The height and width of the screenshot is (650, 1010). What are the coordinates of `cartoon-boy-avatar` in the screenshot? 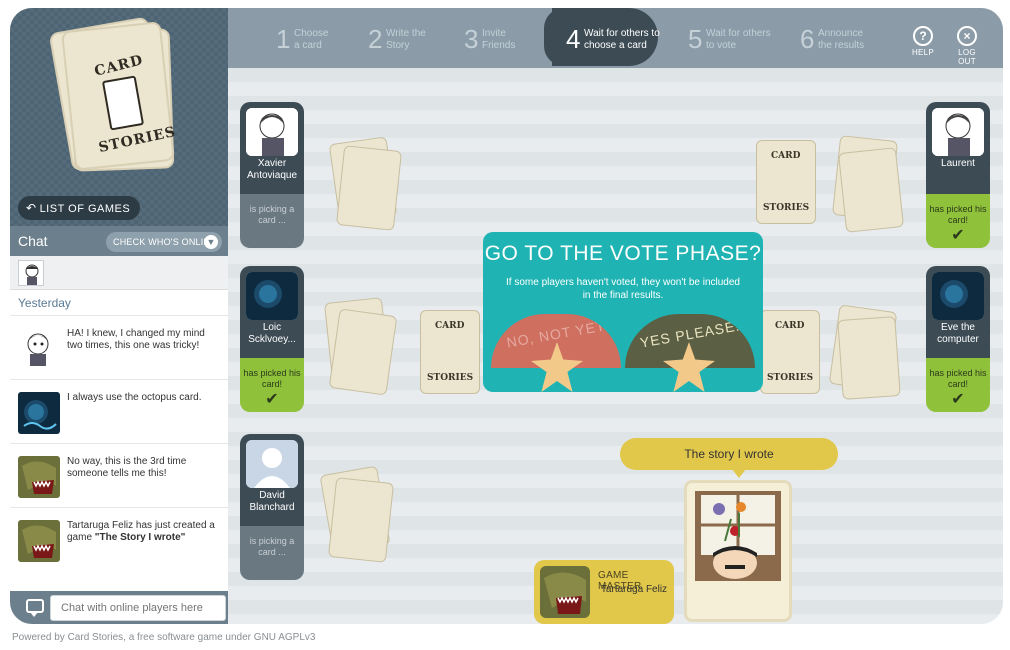 It's located at (39, 349).